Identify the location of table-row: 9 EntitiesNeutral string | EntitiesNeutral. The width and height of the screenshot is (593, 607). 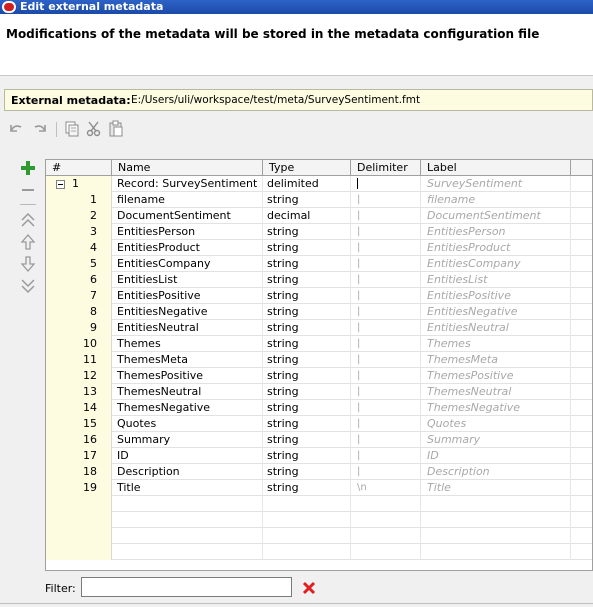
(319, 328).